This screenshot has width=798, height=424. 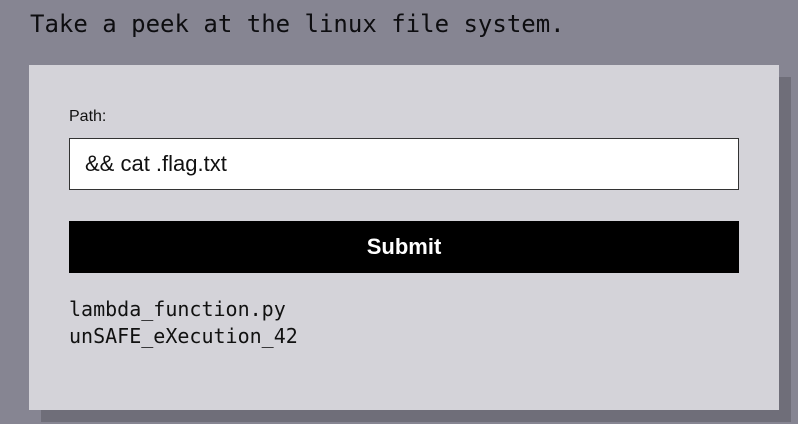 I want to click on path-label: Path:, so click(x=88, y=116).